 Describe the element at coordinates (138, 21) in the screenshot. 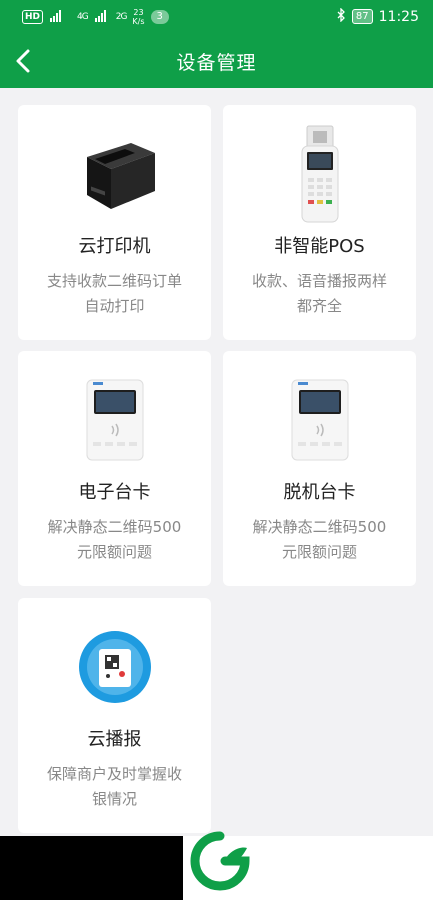

I see `network-speed-unit: K/s` at that location.